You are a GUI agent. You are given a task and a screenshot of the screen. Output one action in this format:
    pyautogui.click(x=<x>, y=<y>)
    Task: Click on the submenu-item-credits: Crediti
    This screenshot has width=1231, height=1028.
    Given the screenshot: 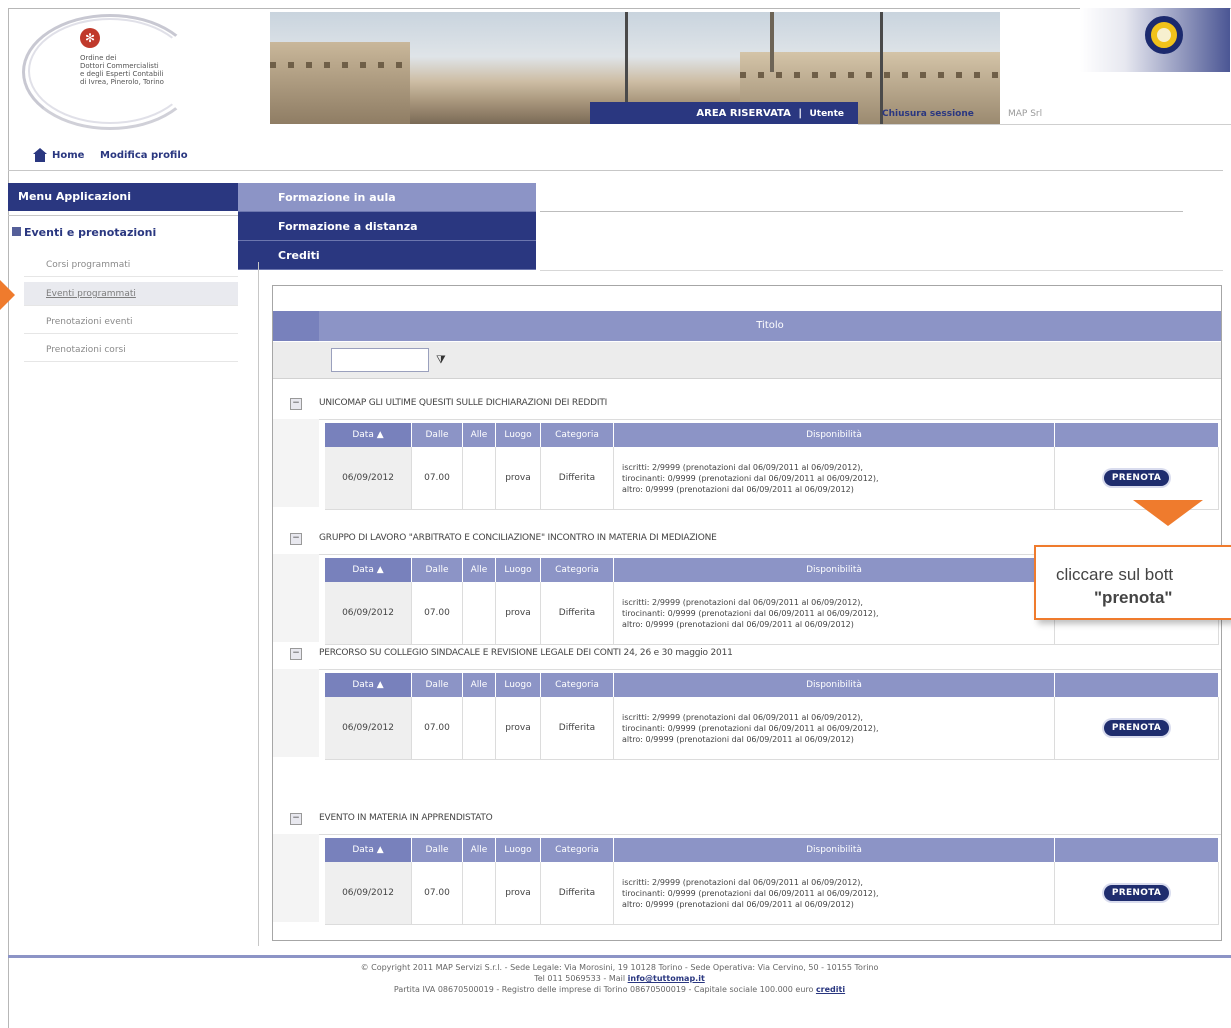 What is the action you would take?
    pyautogui.click(x=387, y=255)
    